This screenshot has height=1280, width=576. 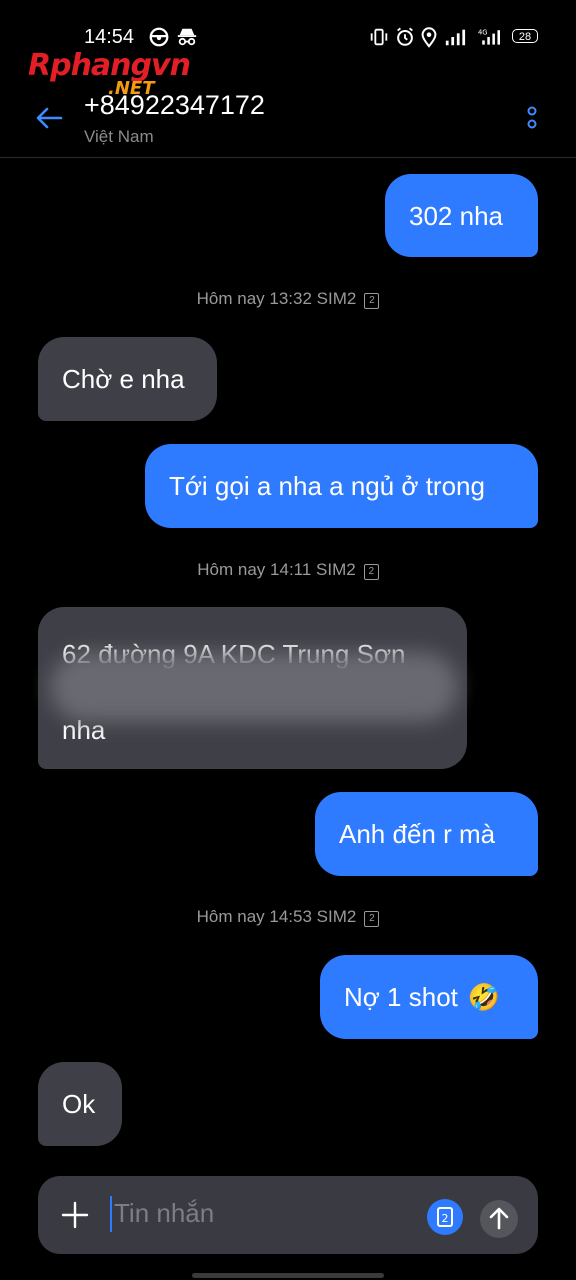 What do you see at coordinates (327, 486) in the screenshot?
I see `message-text: Tới gọi a nha a ngủ ở trong` at bounding box center [327, 486].